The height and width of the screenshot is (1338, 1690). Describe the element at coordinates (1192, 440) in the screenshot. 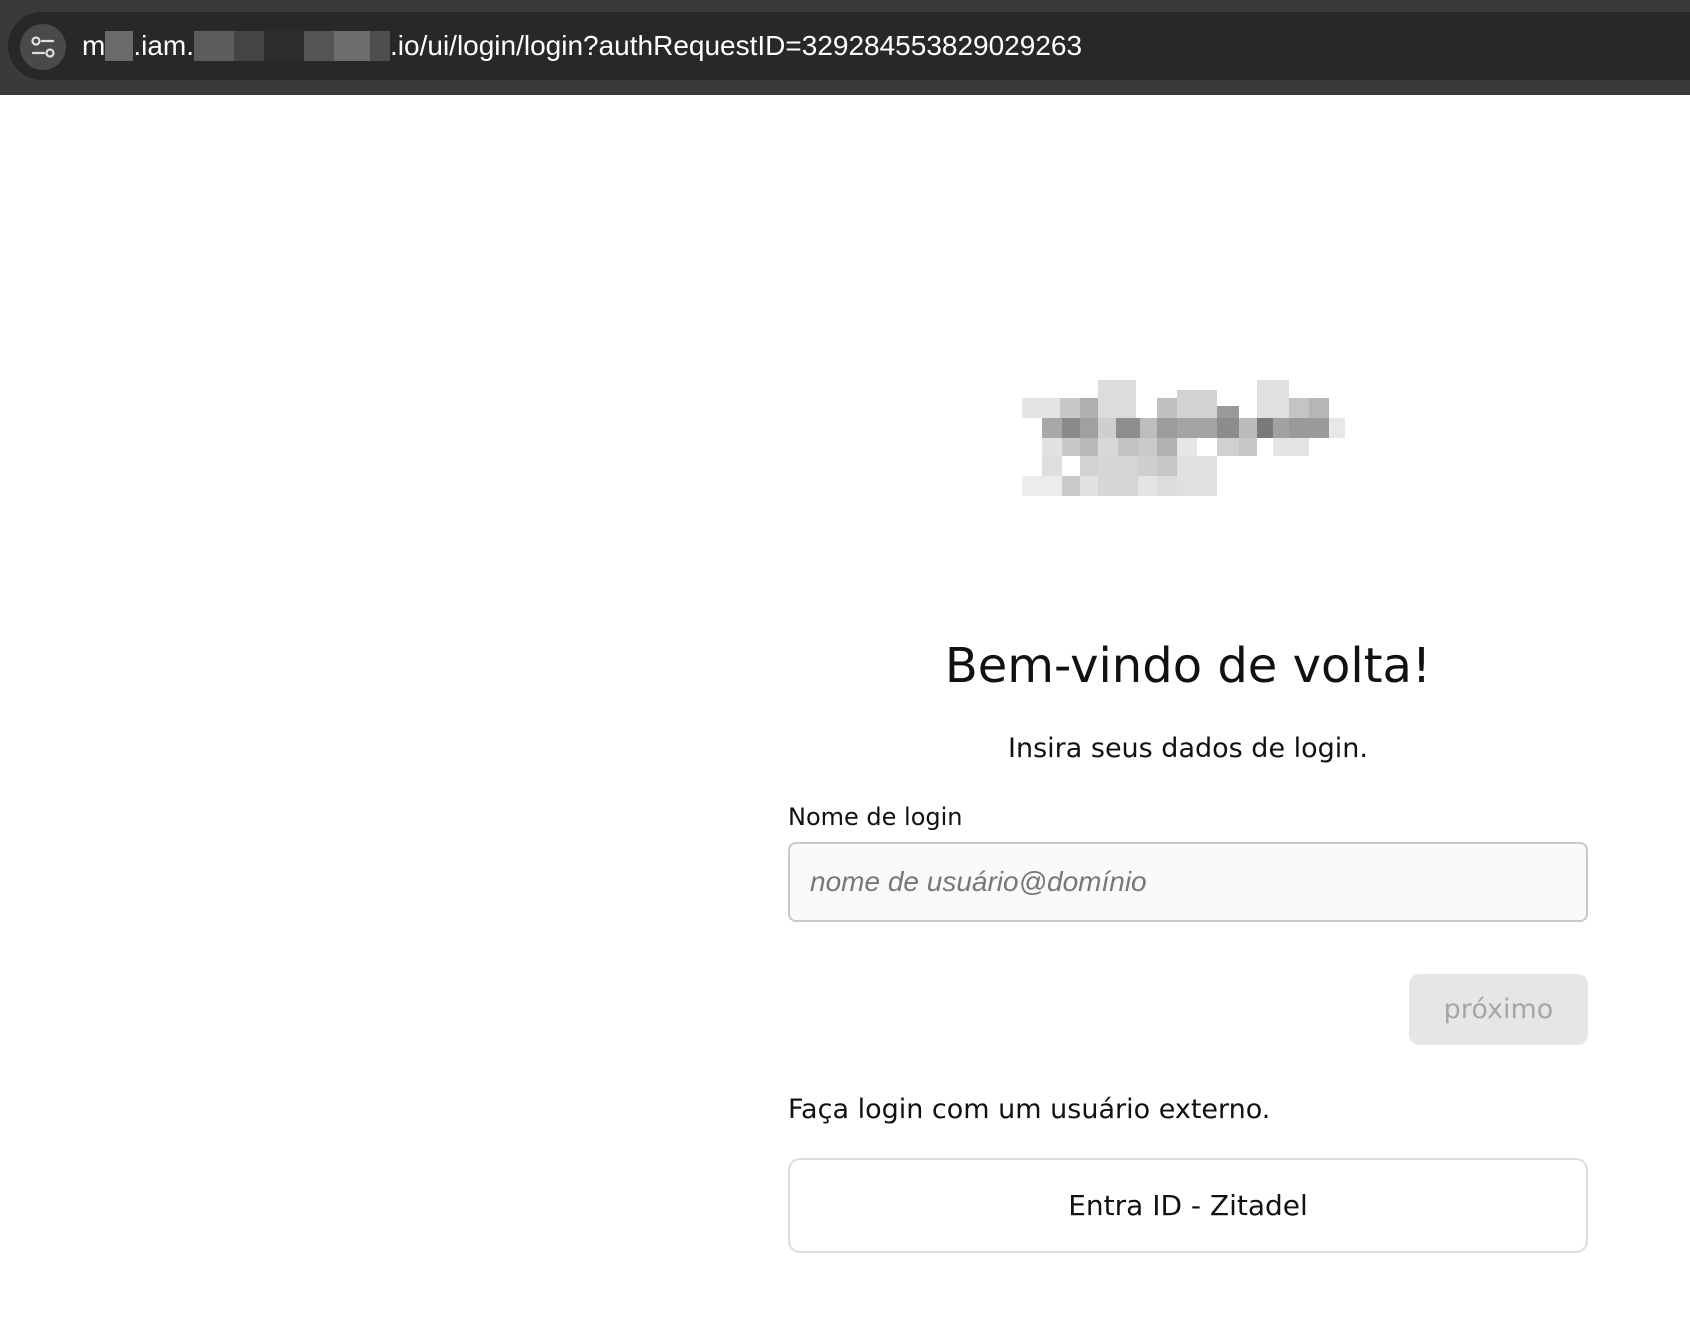

I see `logo` at that location.